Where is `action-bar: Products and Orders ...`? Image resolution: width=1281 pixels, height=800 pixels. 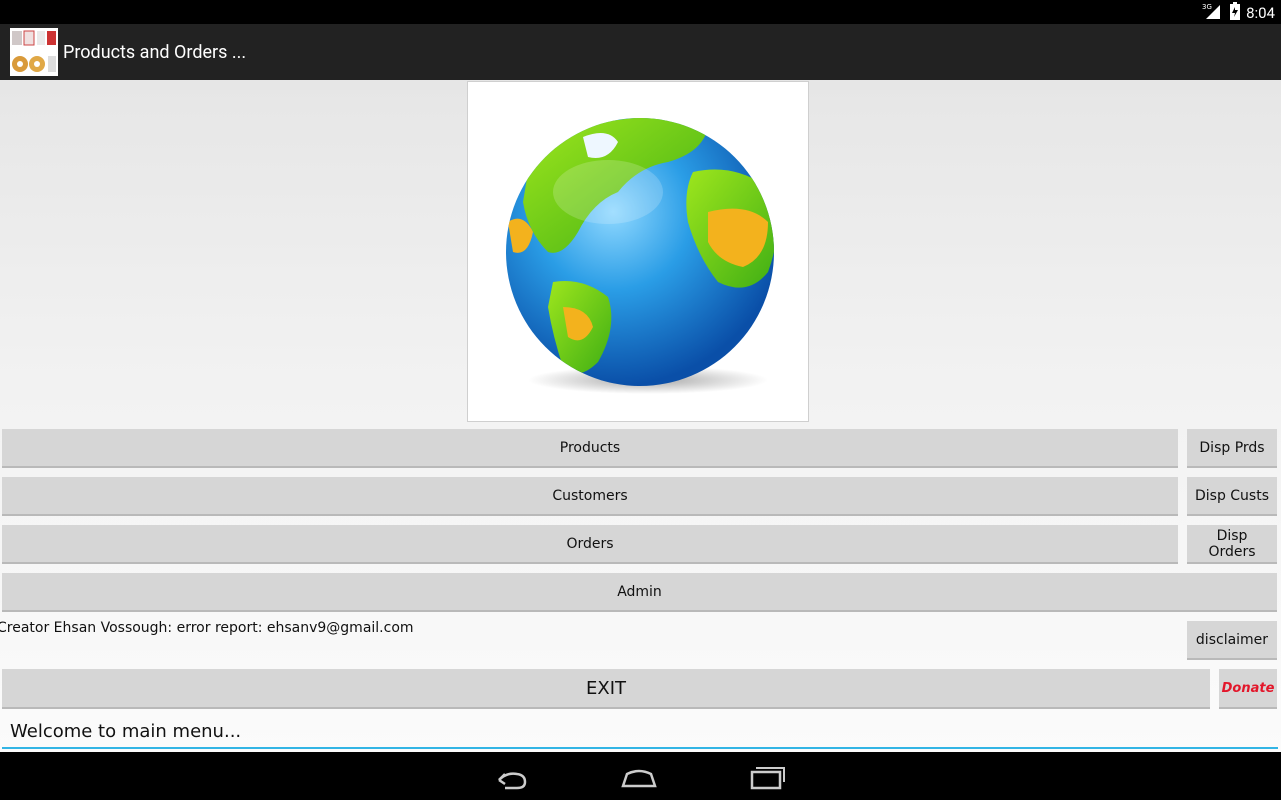
action-bar: Products and Orders ... is located at coordinates (640, 52).